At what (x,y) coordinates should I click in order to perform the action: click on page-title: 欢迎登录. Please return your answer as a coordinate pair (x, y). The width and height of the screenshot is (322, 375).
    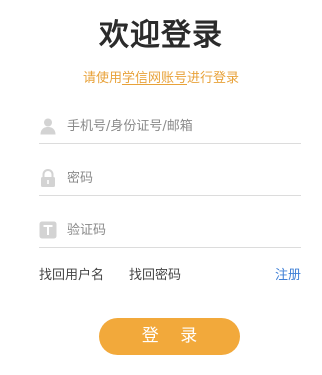
    Looking at the image, I should click on (161, 35).